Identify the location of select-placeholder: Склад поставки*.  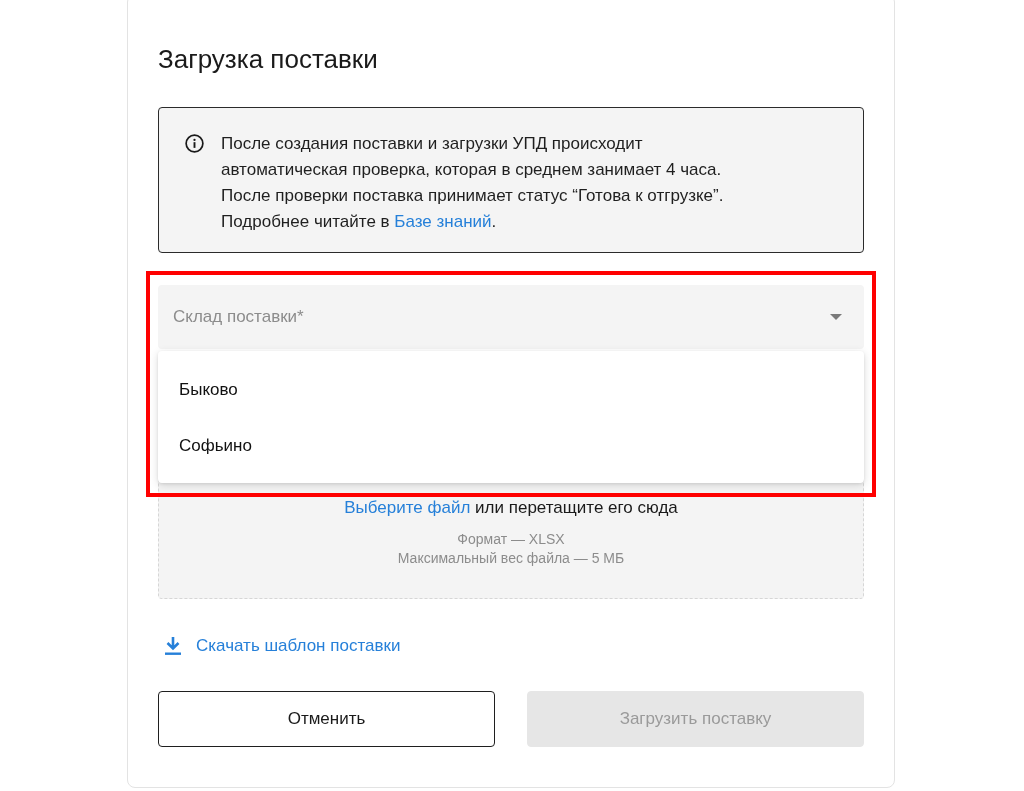
(238, 317).